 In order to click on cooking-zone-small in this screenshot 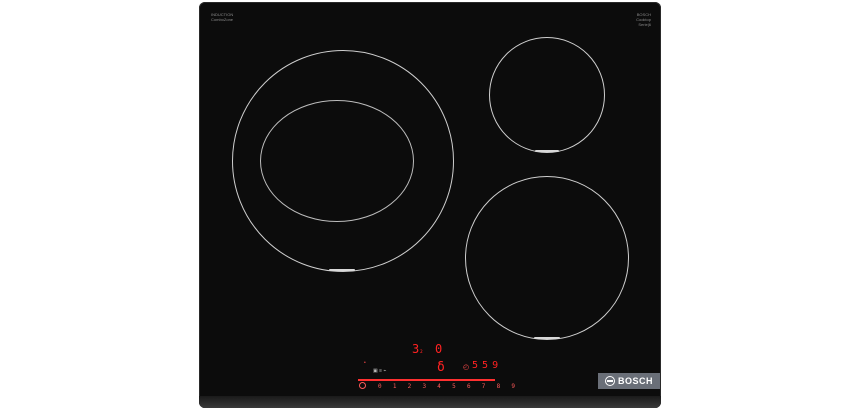, I will do `click(547, 95)`.